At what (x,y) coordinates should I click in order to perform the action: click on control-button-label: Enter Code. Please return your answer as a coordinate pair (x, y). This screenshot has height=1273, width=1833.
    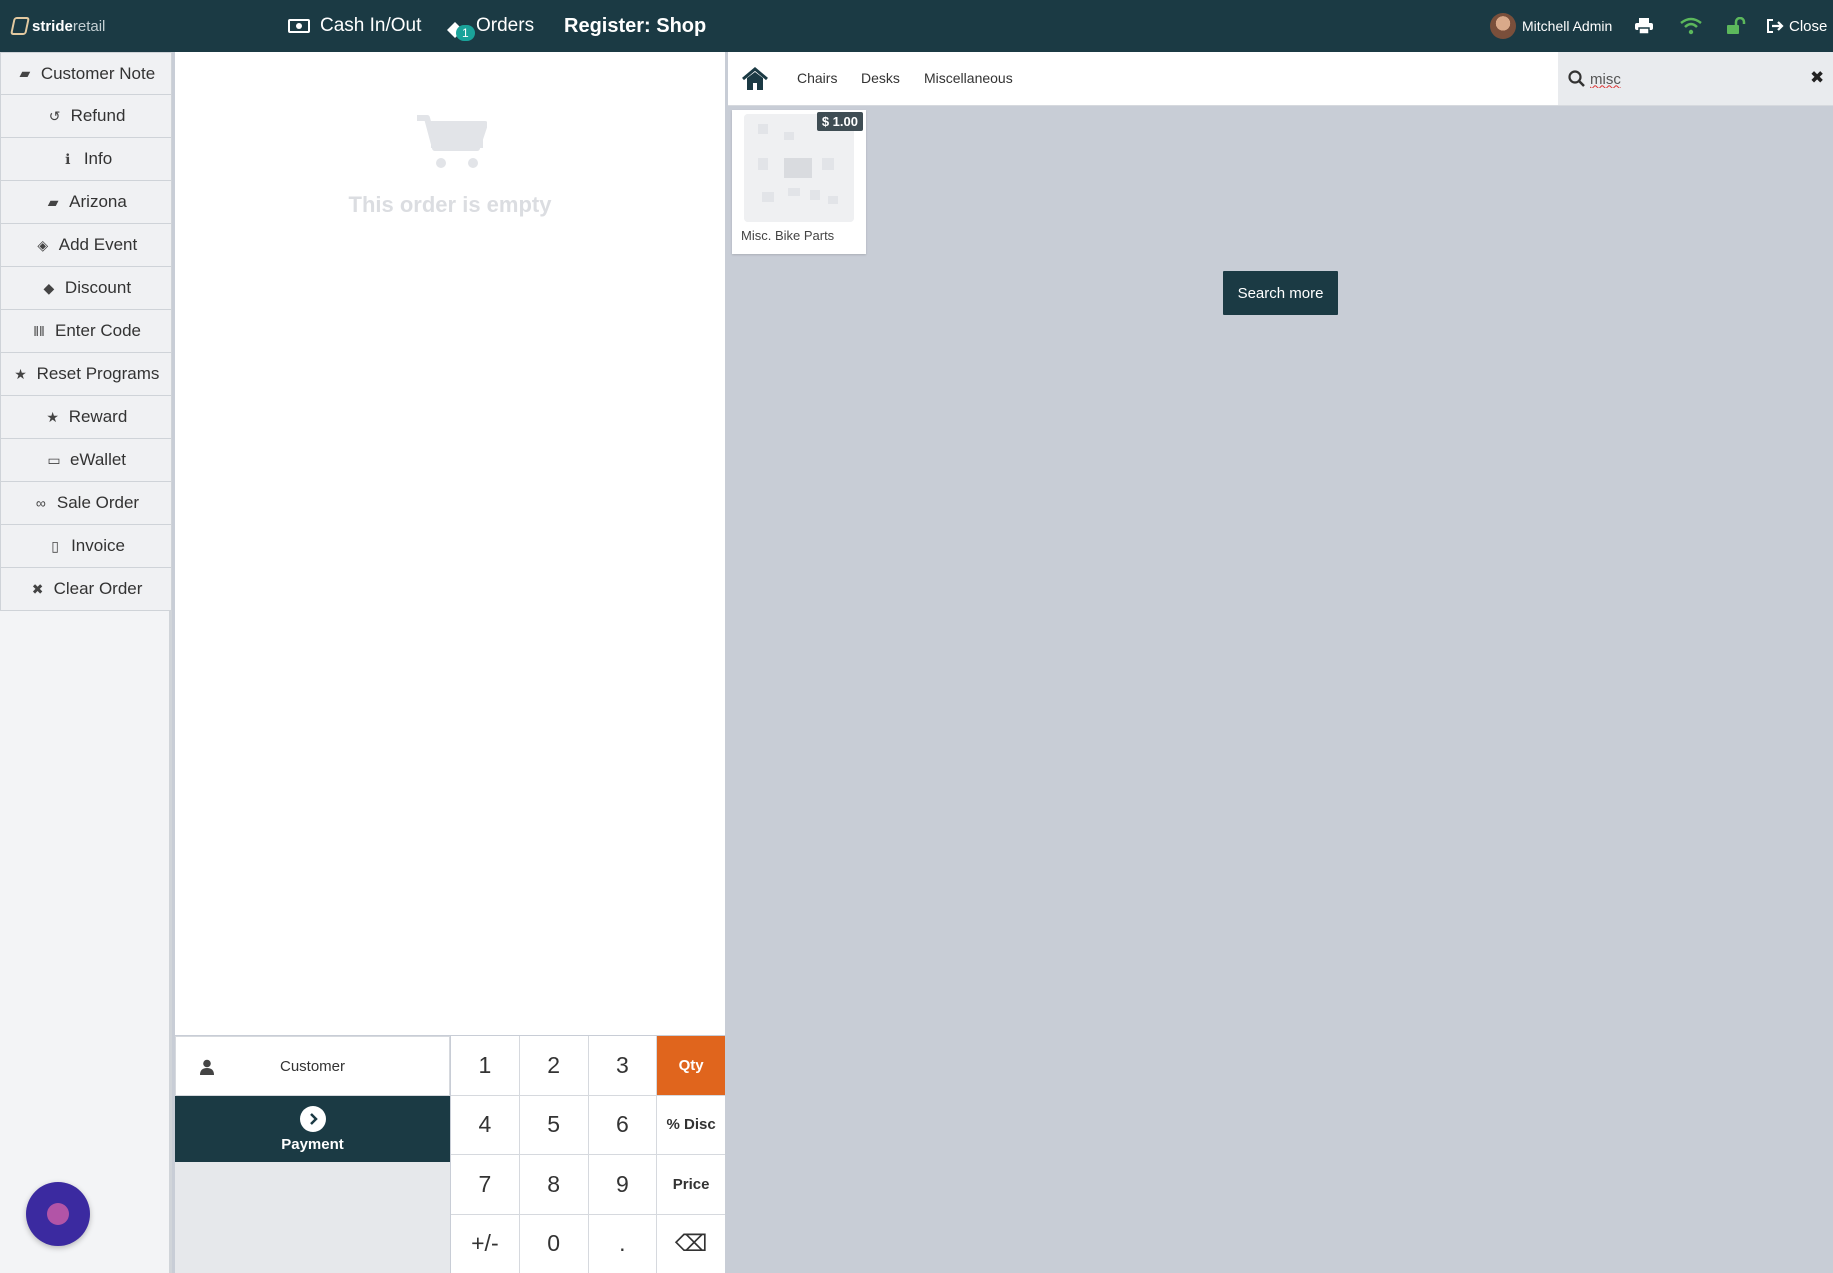
    Looking at the image, I should click on (98, 330).